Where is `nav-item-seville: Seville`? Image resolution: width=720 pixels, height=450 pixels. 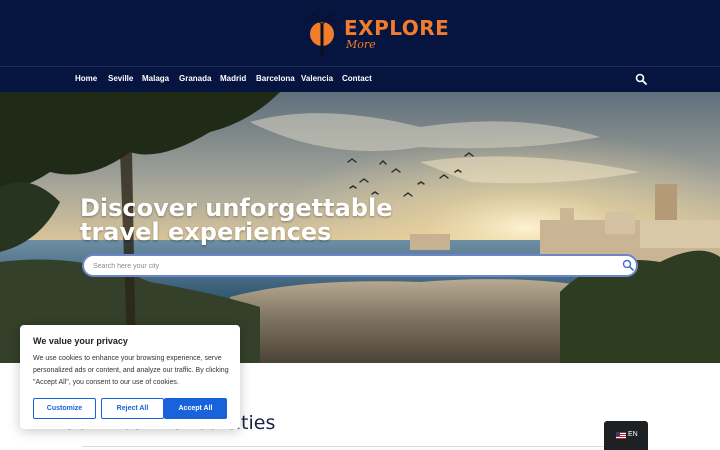
nav-item-seville: Seville is located at coordinates (120, 78).